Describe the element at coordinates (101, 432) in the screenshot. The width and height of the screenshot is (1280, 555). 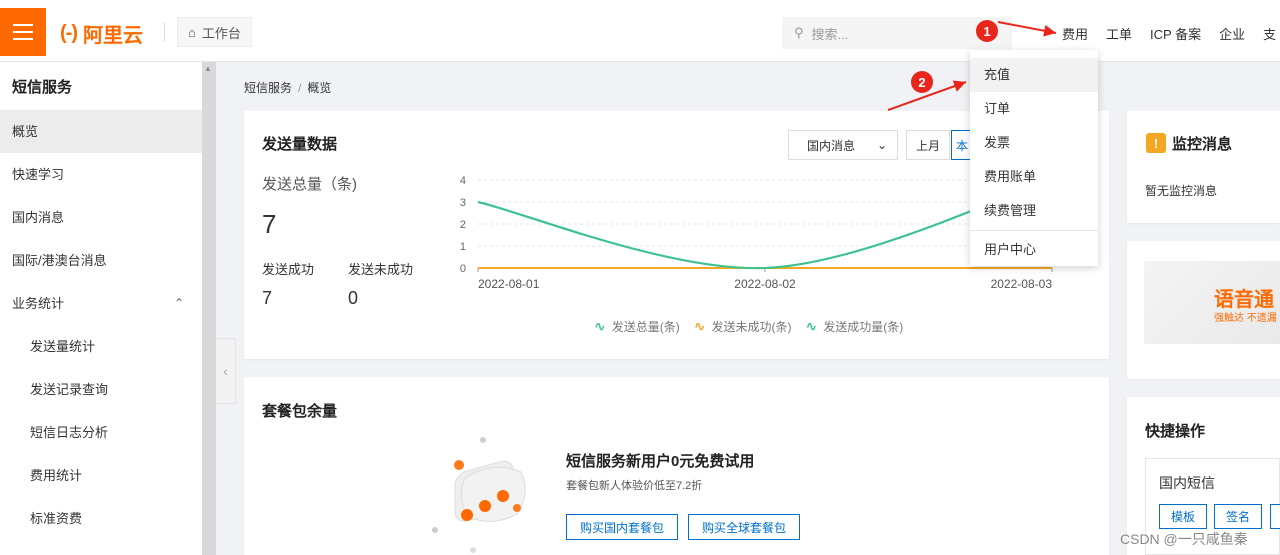
I see `sidebar-item-log-analysis: 短信日志分析` at that location.